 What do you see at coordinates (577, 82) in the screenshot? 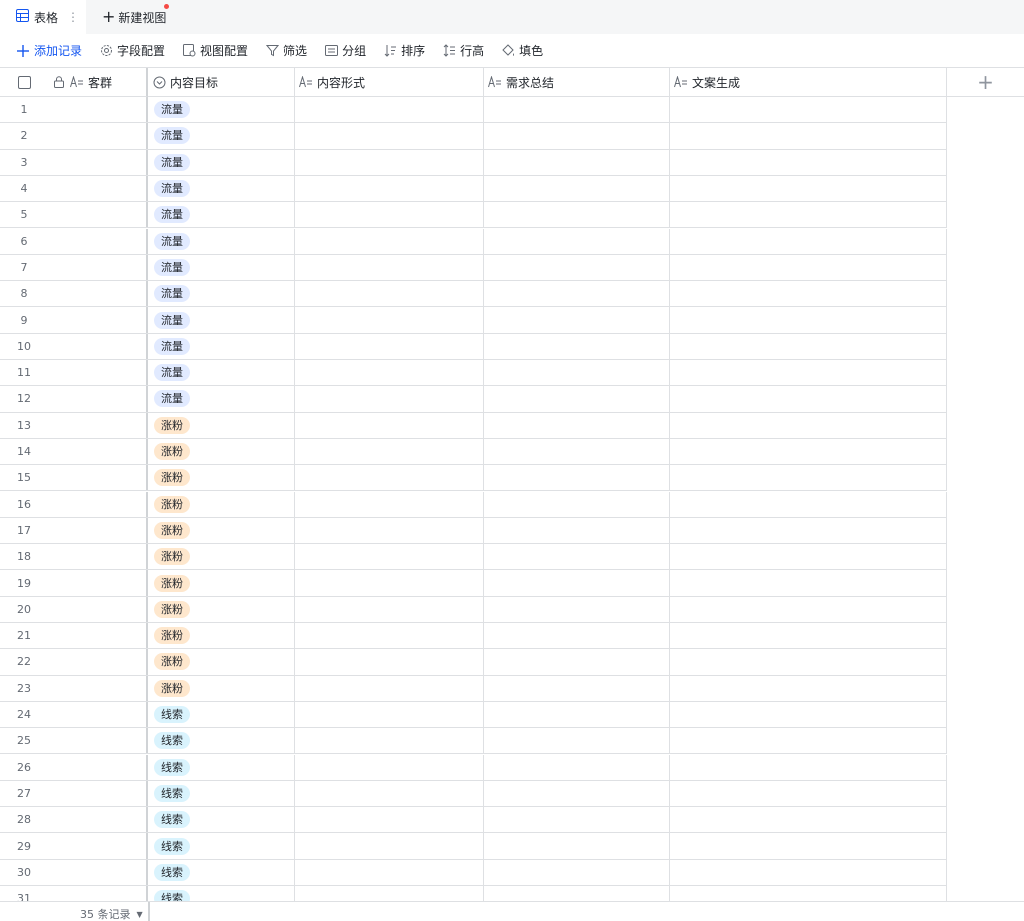
I see `column-header-need: 需求总结` at bounding box center [577, 82].